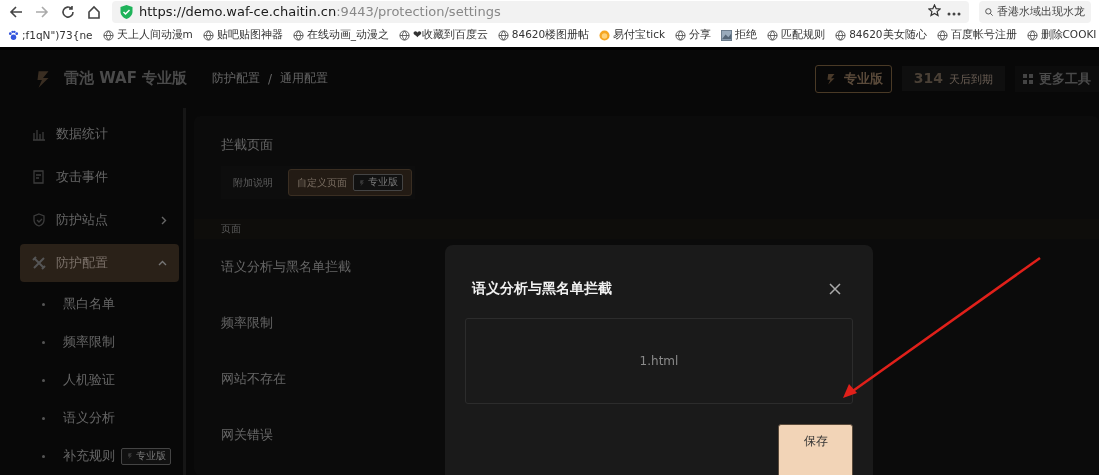 Image resolution: width=1099 pixels, height=475 pixels. Describe the element at coordinates (101, 418) in the screenshot. I see `sidebar-subitem: 语义分析` at that location.